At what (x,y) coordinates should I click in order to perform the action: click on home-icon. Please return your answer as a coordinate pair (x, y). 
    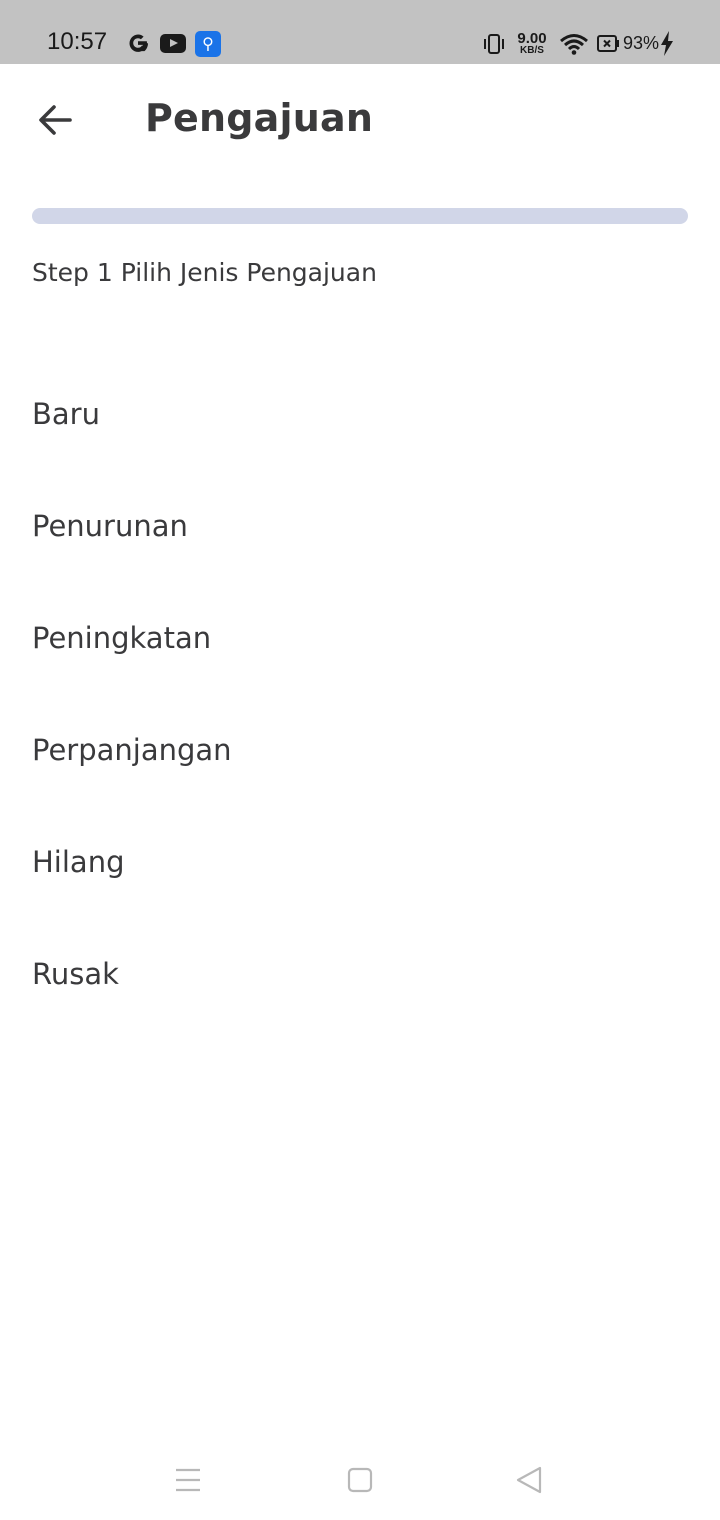
    Looking at the image, I should click on (360, 1480).